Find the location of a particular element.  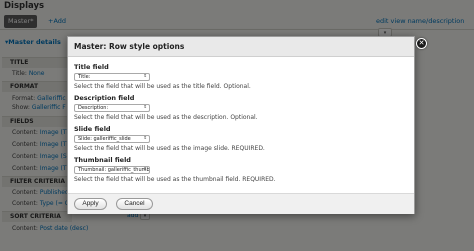

close-button: ✕ is located at coordinates (421, 43).